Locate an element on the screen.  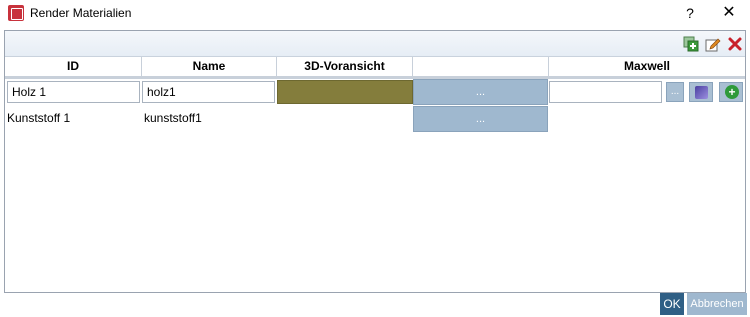
column-header-3d-preview: 3D-Voransicht is located at coordinates (345, 66).